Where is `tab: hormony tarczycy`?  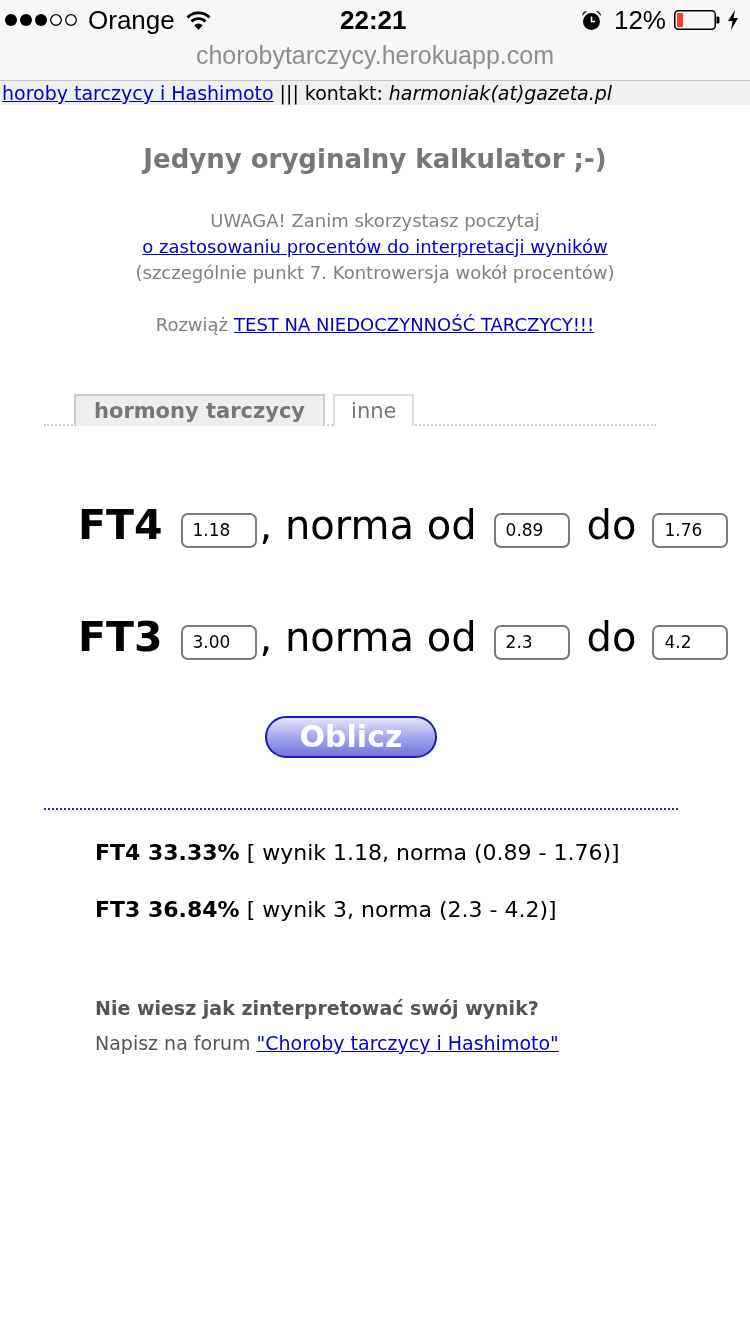
tab: hormony tarczycy is located at coordinates (200, 410).